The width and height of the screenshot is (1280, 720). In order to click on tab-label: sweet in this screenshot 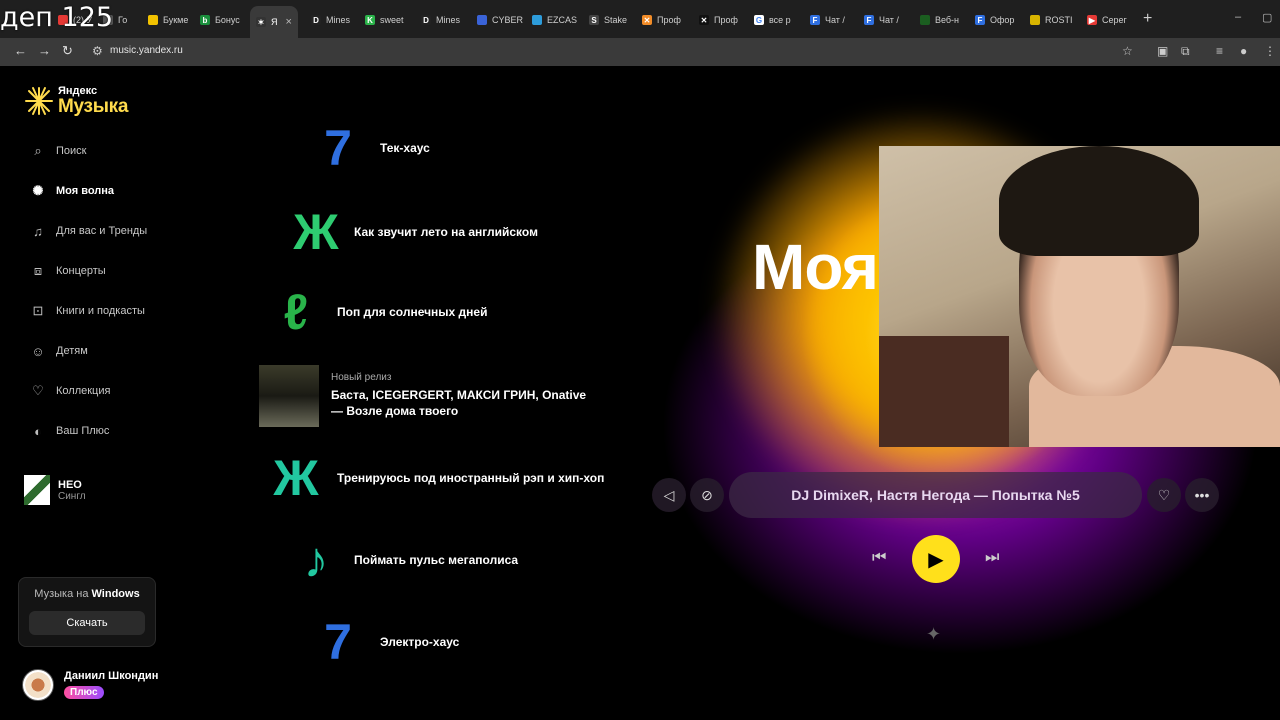, I will do `click(392, 20)`.